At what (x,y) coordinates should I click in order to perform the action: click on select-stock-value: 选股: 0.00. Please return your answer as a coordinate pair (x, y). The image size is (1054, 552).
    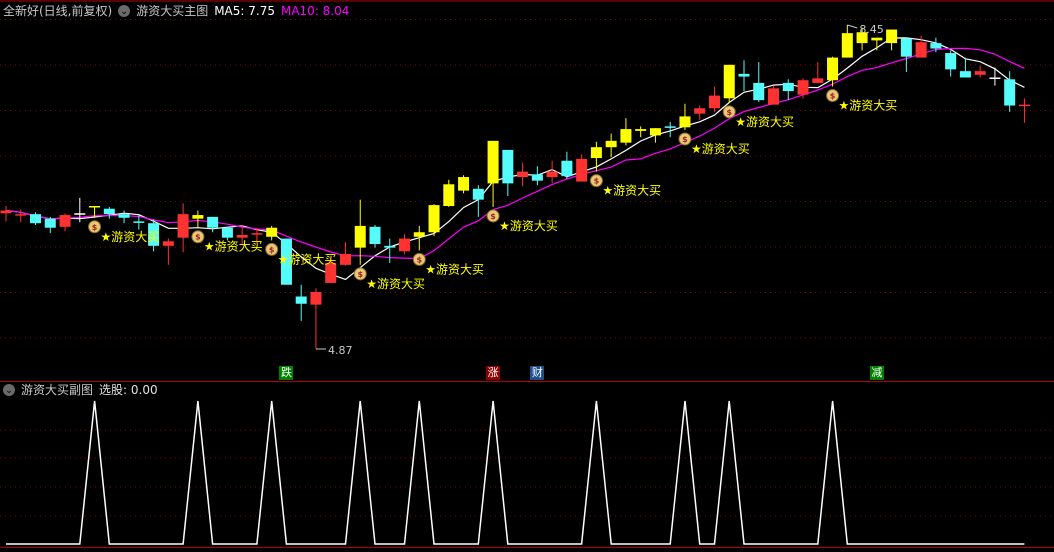
    Looking at the image, I should click on (128, 390).